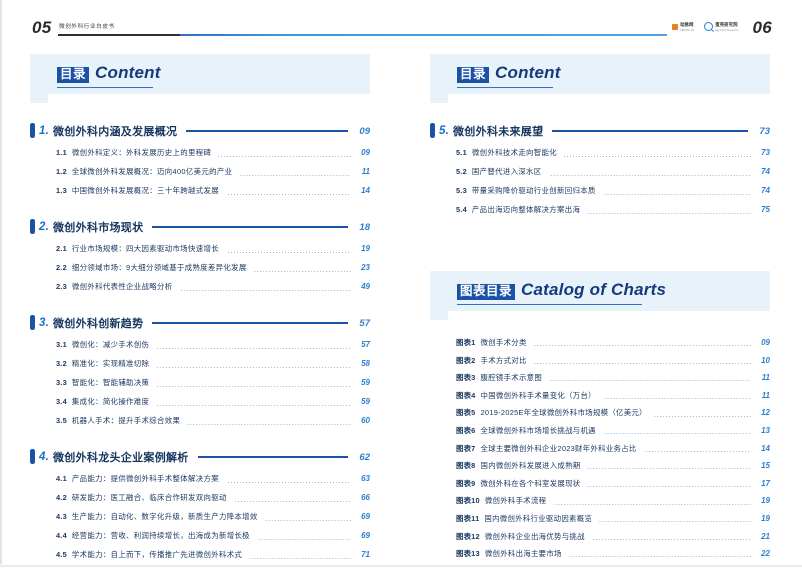 The width and height of the screenshot is (802, 568). What do you see at coordinates (765, 171) in the screenshot?
I see `toc-sub-5-2-page: 74` at bounding box center [765, 171].